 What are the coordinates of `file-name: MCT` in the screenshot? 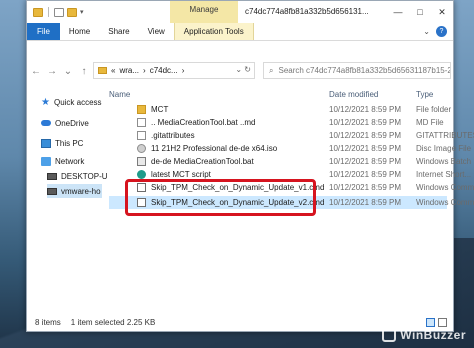 It's located at (160, 109).